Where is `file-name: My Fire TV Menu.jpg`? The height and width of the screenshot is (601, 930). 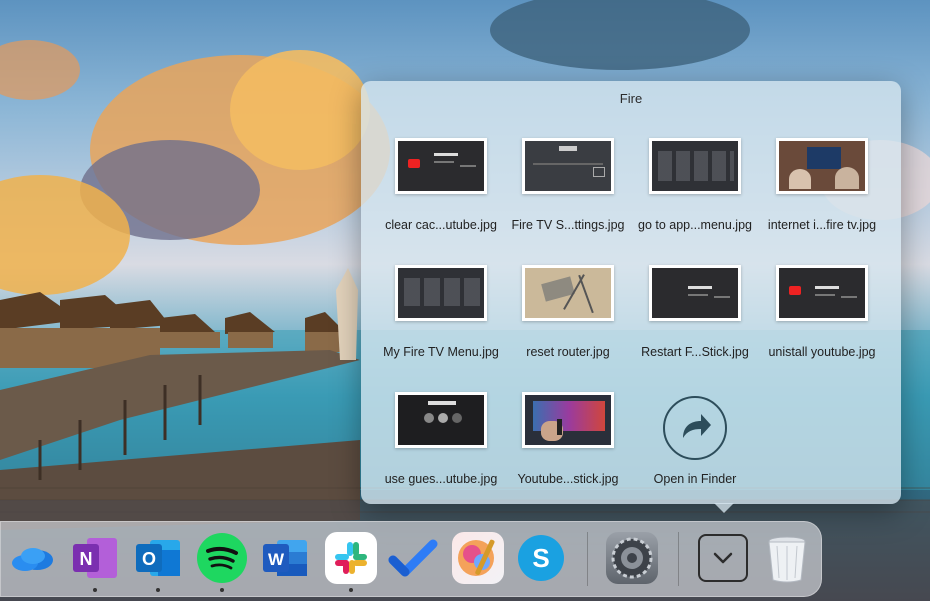 file-name: My Fire TV Menu.jpg is located at coordinates (441, 352).